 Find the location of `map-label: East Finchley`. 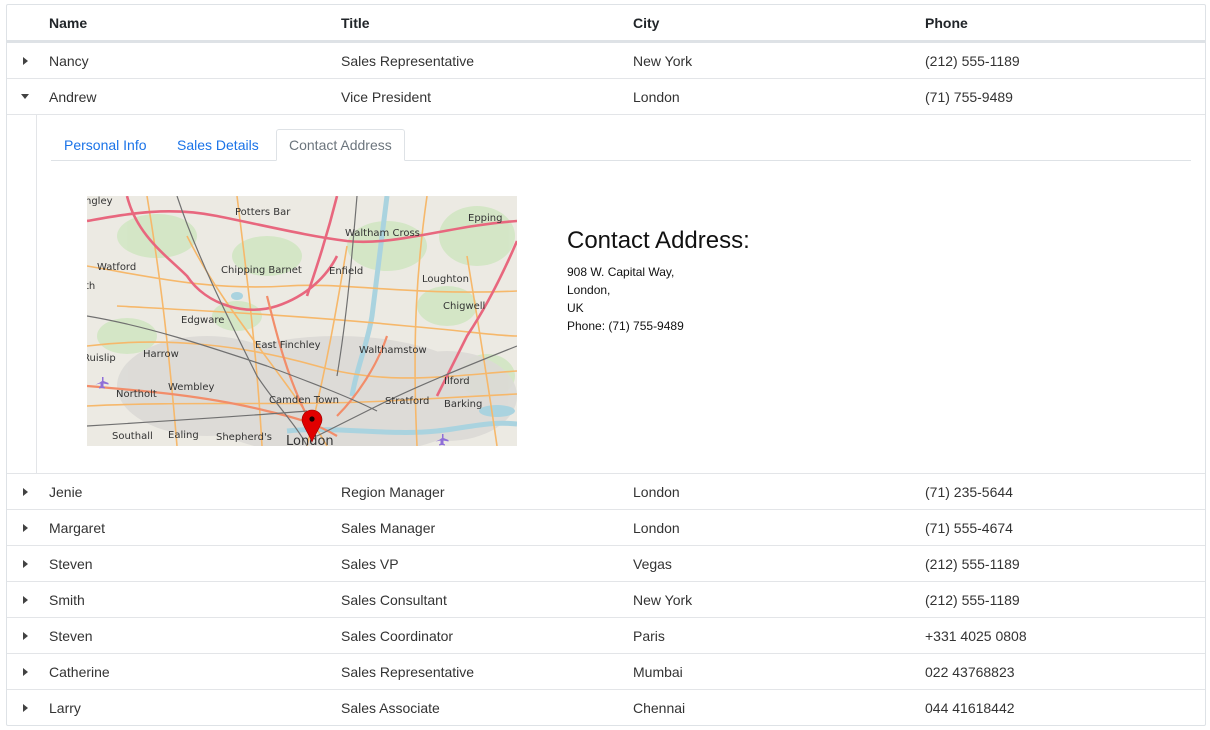

map-label: East Finchley is located at coordinates (288, 345).